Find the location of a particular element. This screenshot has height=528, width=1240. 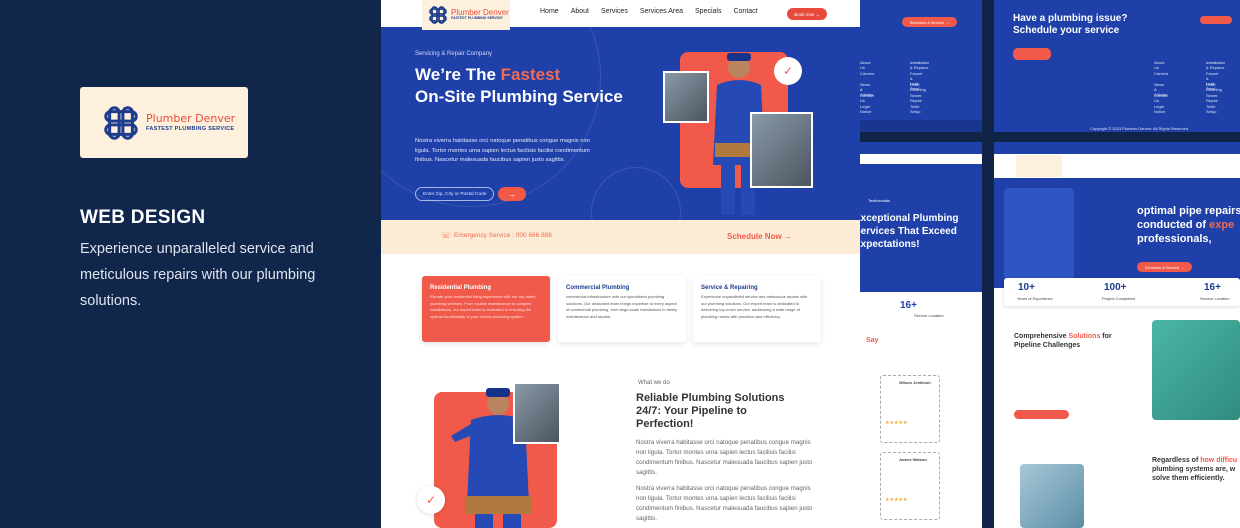

brand-logo-card: Plumber Denver FASTEST PLUMBING SERVICE is located at coordinates (164, 122).